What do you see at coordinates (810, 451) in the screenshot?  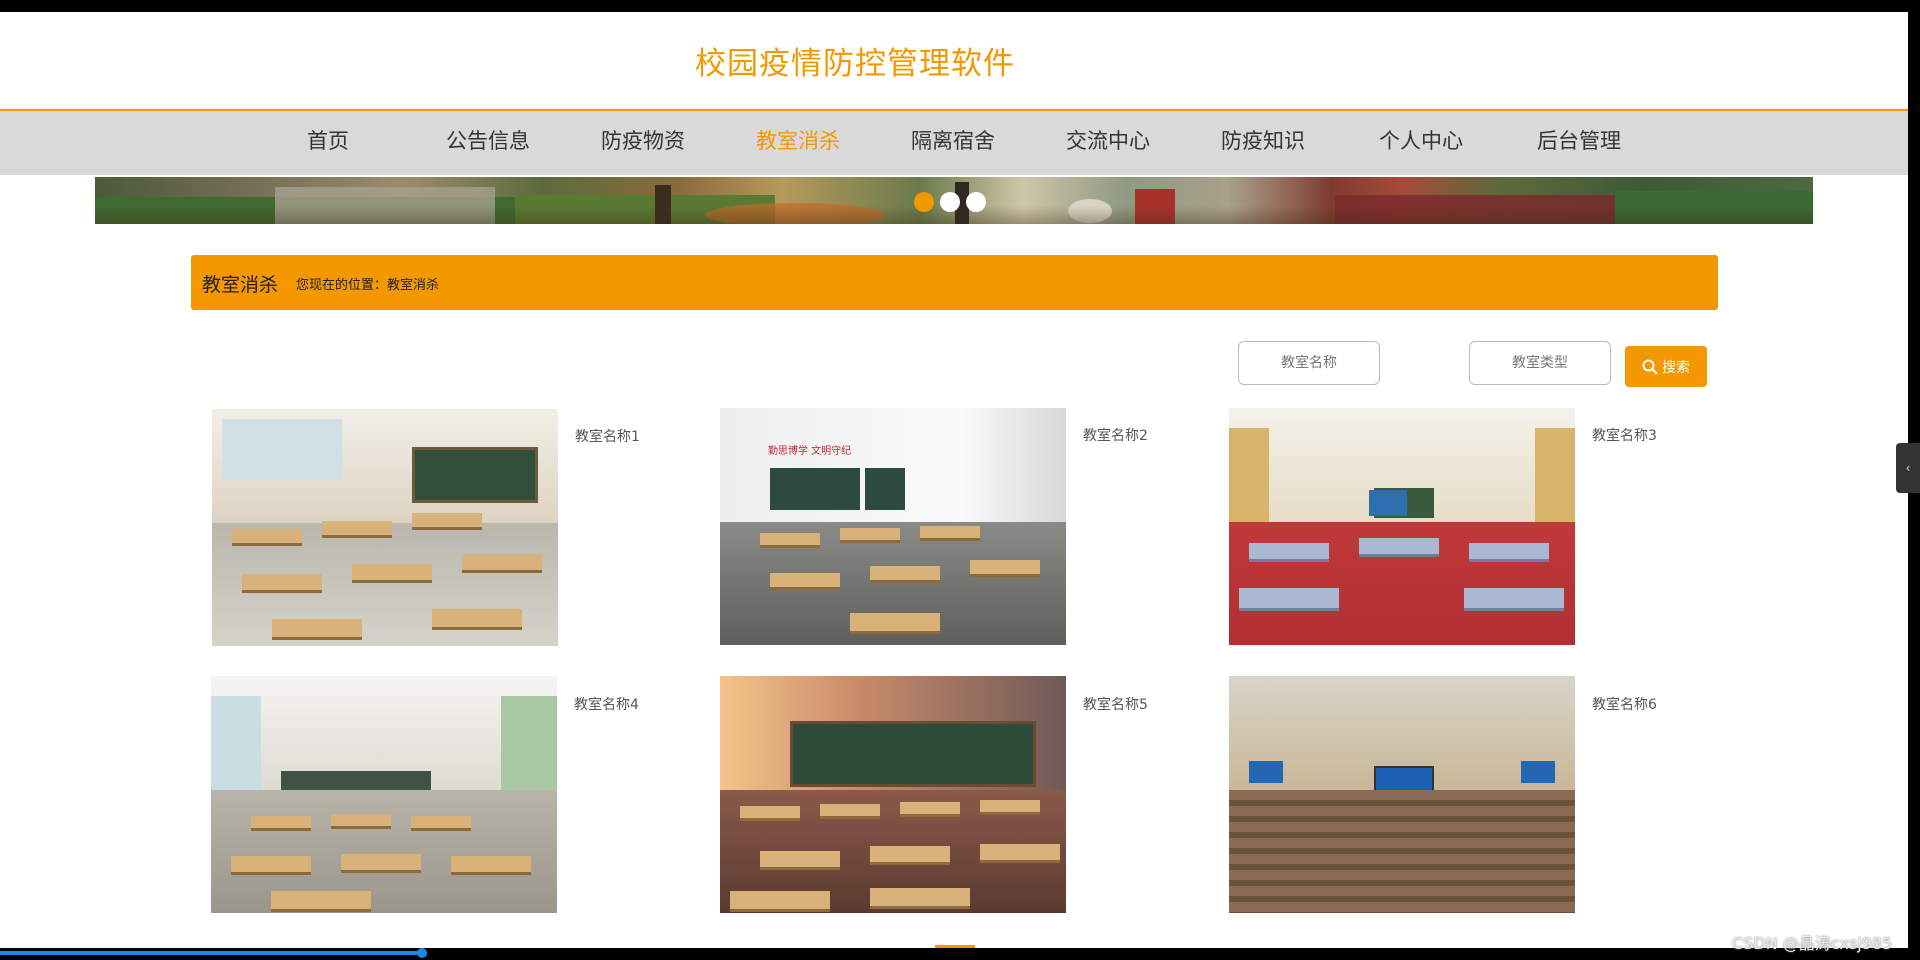 I see `classroom-banner-text: 勤思博学 文明守纪` at bounding box center [810, 451].